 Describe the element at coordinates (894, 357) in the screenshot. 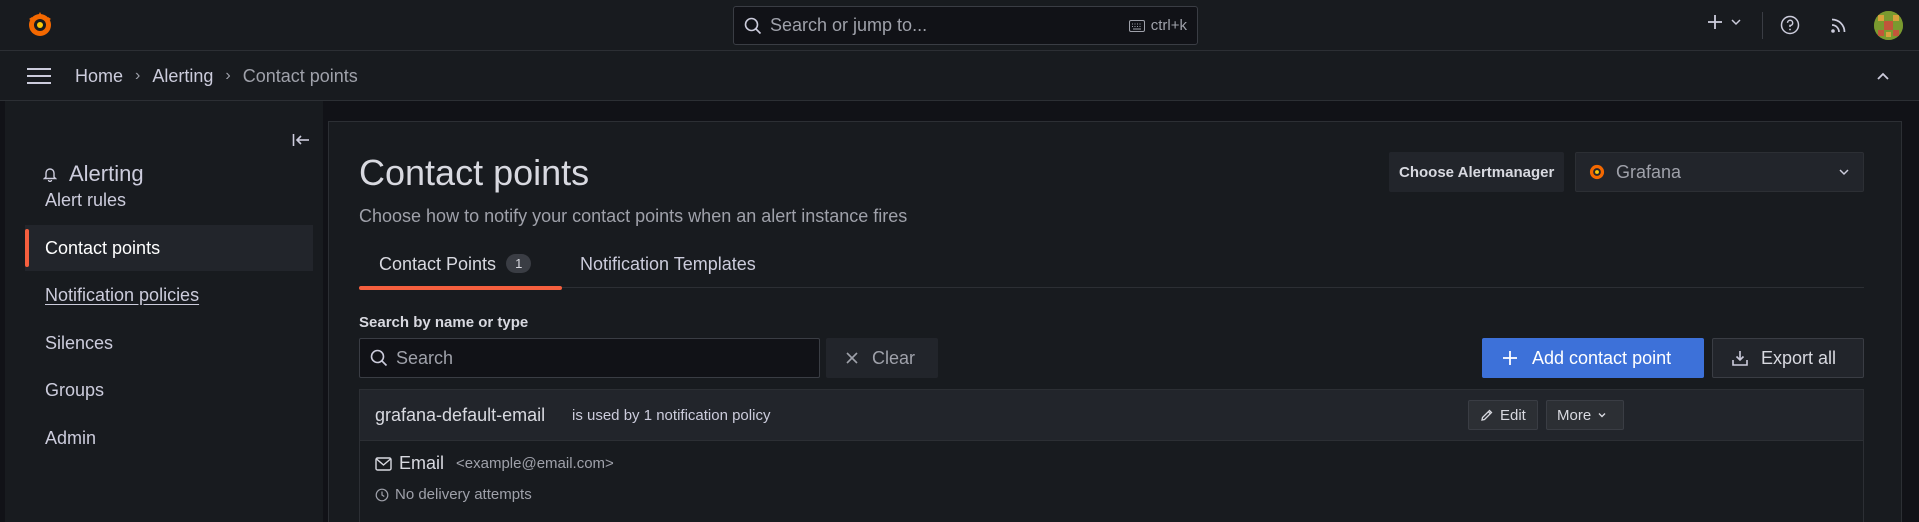

I see `clear-button-label: Clear` at that location.